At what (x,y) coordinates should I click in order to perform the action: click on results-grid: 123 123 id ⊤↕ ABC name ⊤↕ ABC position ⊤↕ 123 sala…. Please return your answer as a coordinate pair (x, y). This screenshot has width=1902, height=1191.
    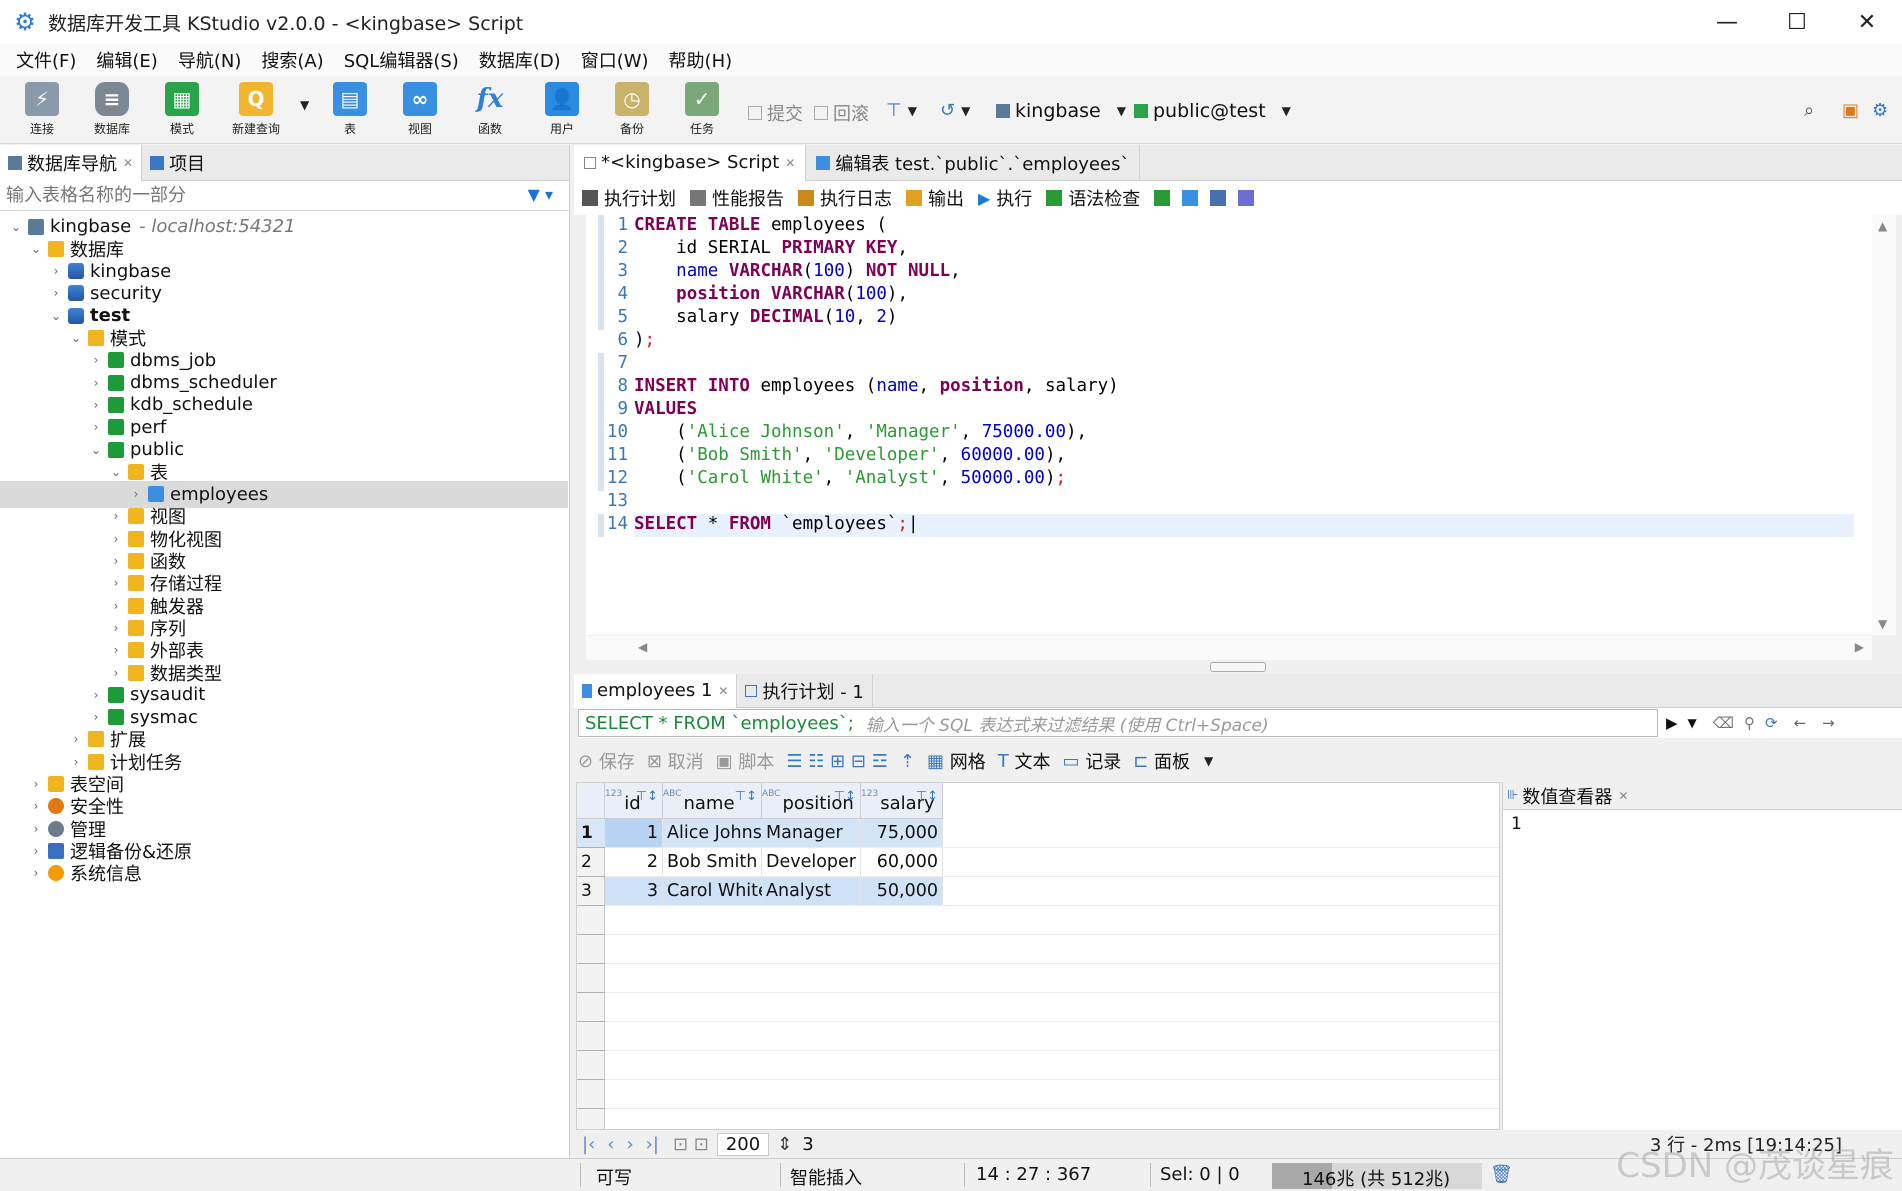
    Looking at the image, I should click on (1038, 956).